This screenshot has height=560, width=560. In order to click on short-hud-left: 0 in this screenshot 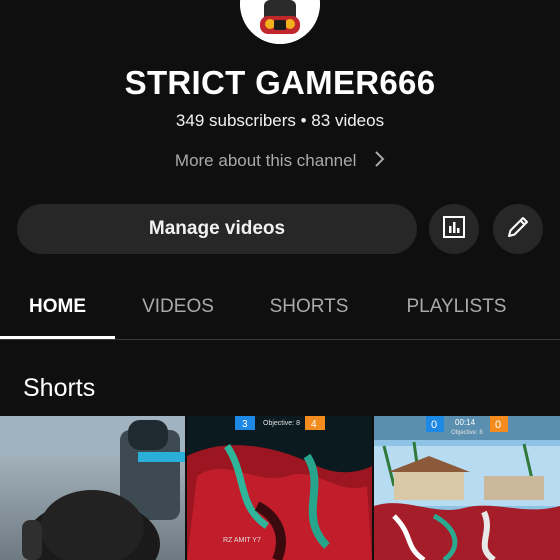, I will do `click(434, 425)`.